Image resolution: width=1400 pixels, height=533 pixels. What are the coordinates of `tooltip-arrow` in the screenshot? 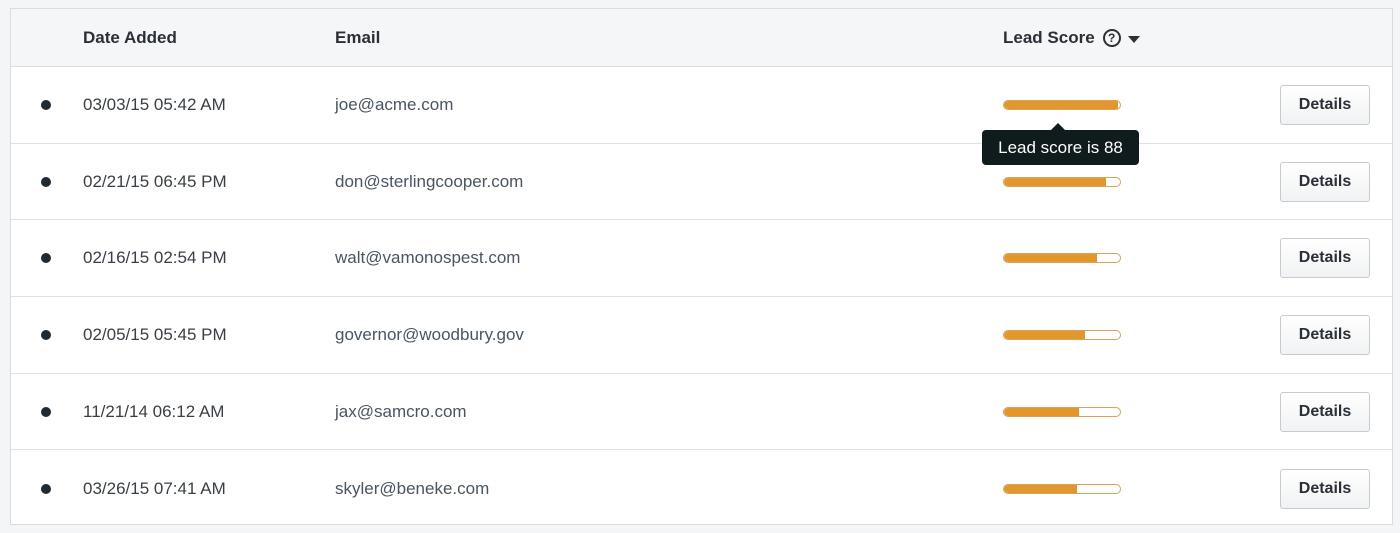 It's located at (1058, 126).